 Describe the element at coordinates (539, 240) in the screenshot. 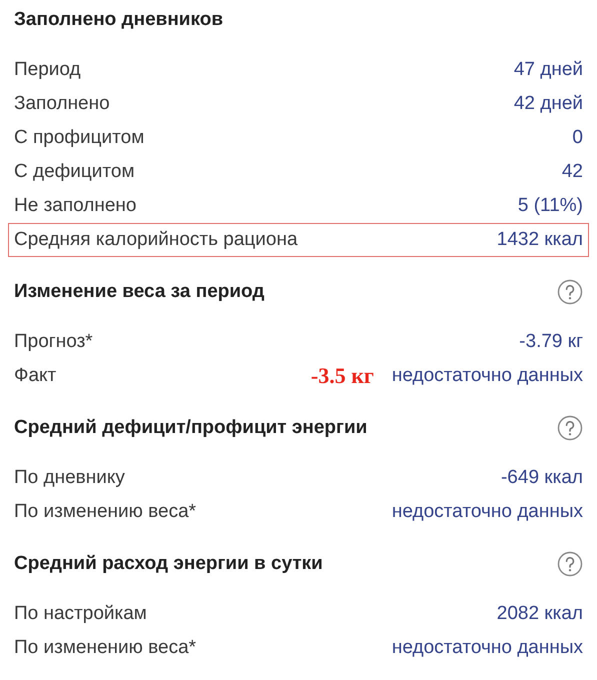

I see `row-value: 1432 ккал` at that location.